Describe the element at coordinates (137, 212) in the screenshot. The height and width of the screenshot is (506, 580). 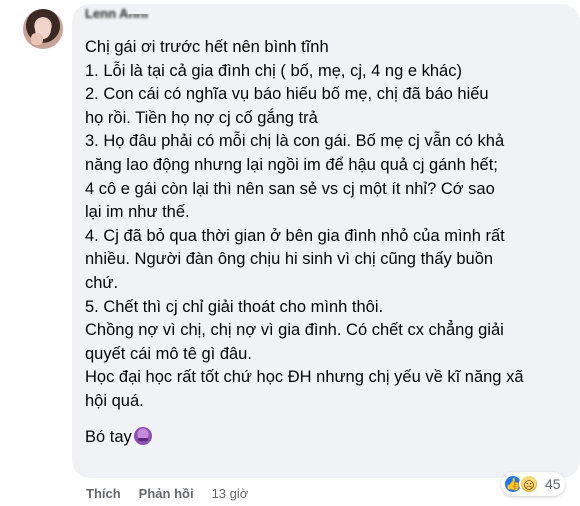
I see `comment-line: lại im như thế.` at that location.